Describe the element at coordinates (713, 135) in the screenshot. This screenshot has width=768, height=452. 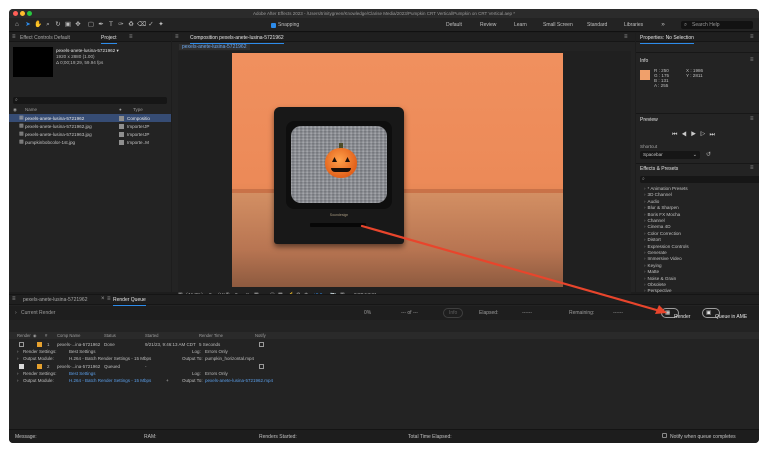
I see `last-frame-icon: ⏭` at that location.